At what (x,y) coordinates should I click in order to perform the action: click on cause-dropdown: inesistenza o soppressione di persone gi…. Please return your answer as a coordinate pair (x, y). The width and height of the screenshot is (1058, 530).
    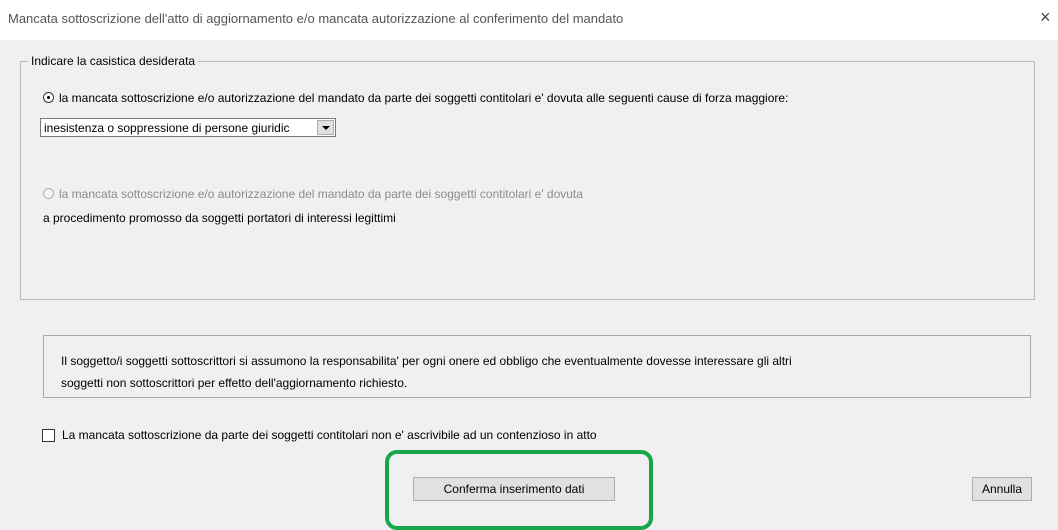
    Looking at the image, I should click on (188, 127).